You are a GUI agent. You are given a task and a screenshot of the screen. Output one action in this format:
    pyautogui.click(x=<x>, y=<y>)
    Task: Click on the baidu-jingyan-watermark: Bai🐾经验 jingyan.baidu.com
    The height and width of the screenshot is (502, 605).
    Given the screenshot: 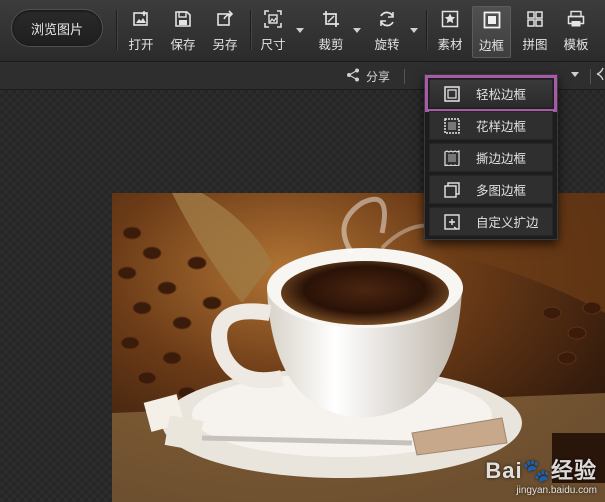 What is the action you would take?
    pyautogui.click(x=541, y=474)
    